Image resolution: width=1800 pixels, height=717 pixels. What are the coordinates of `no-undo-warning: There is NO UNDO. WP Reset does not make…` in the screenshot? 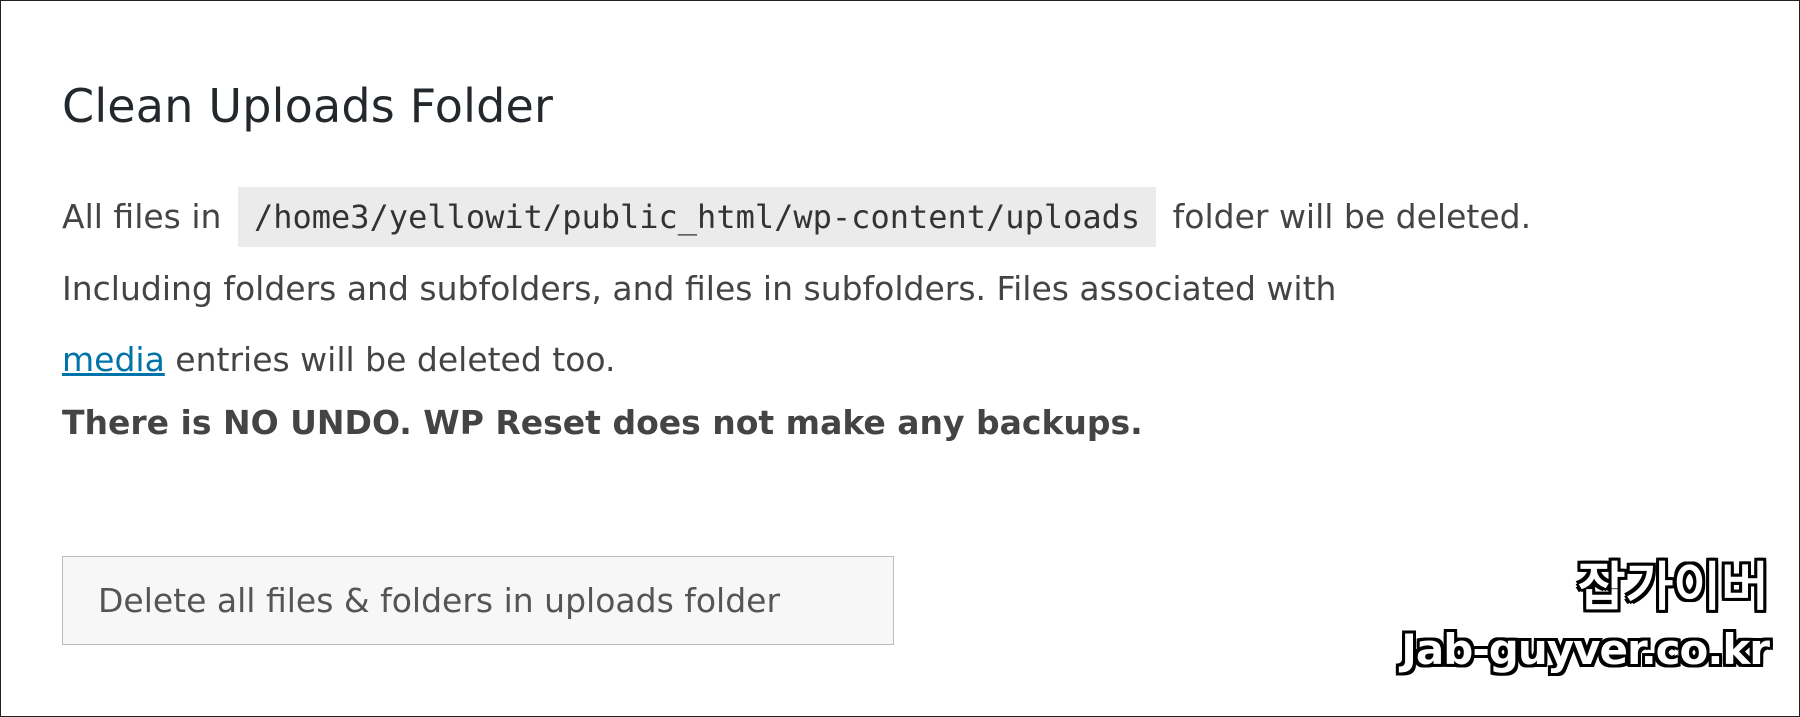 It's located at (602, 422).